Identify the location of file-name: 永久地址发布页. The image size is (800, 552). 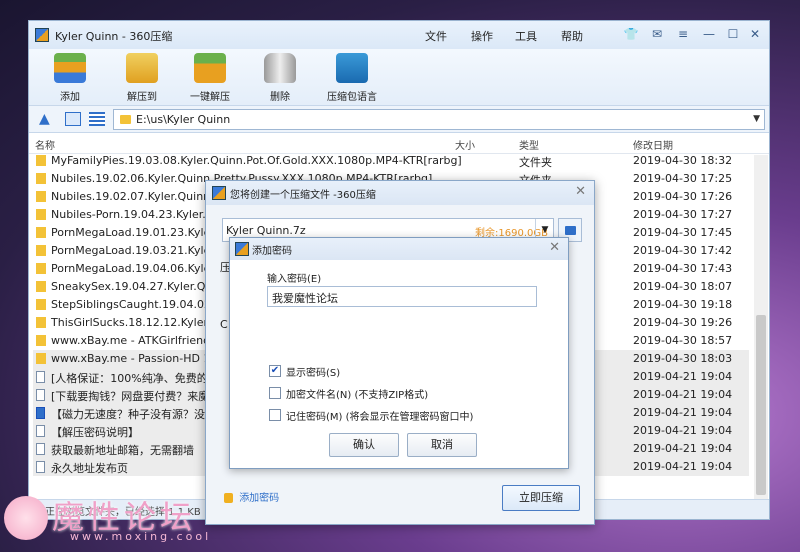
(89, 468).